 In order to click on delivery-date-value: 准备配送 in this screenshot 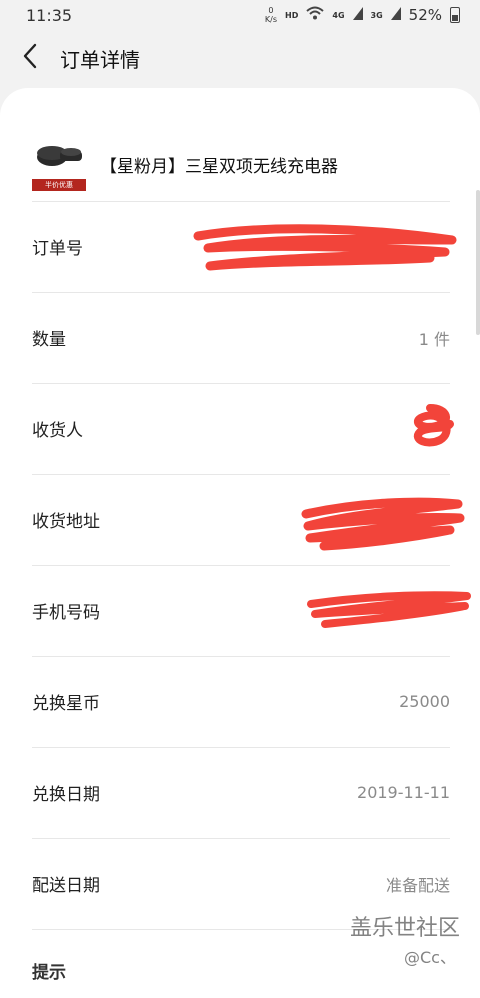, I will do `click(417, 885)`.